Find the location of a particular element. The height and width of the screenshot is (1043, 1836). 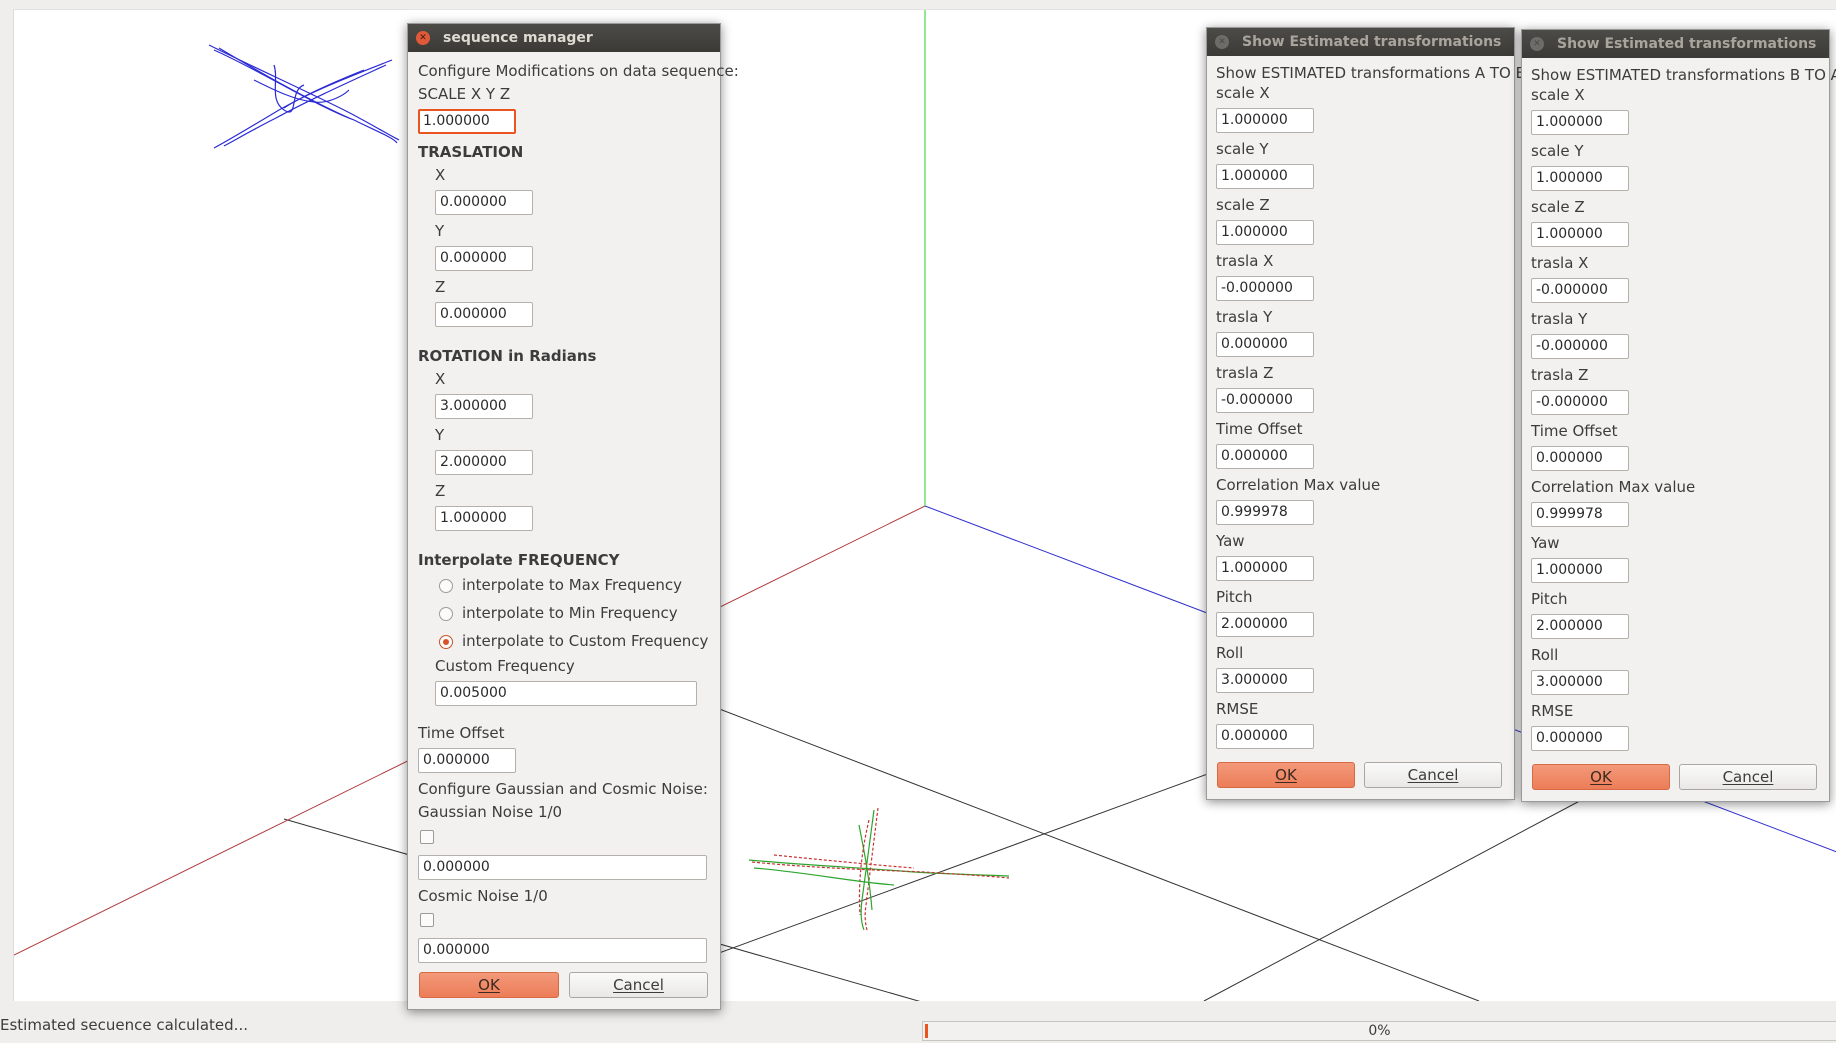

traslation-y-label: Y is located at coordinates (440, 231).